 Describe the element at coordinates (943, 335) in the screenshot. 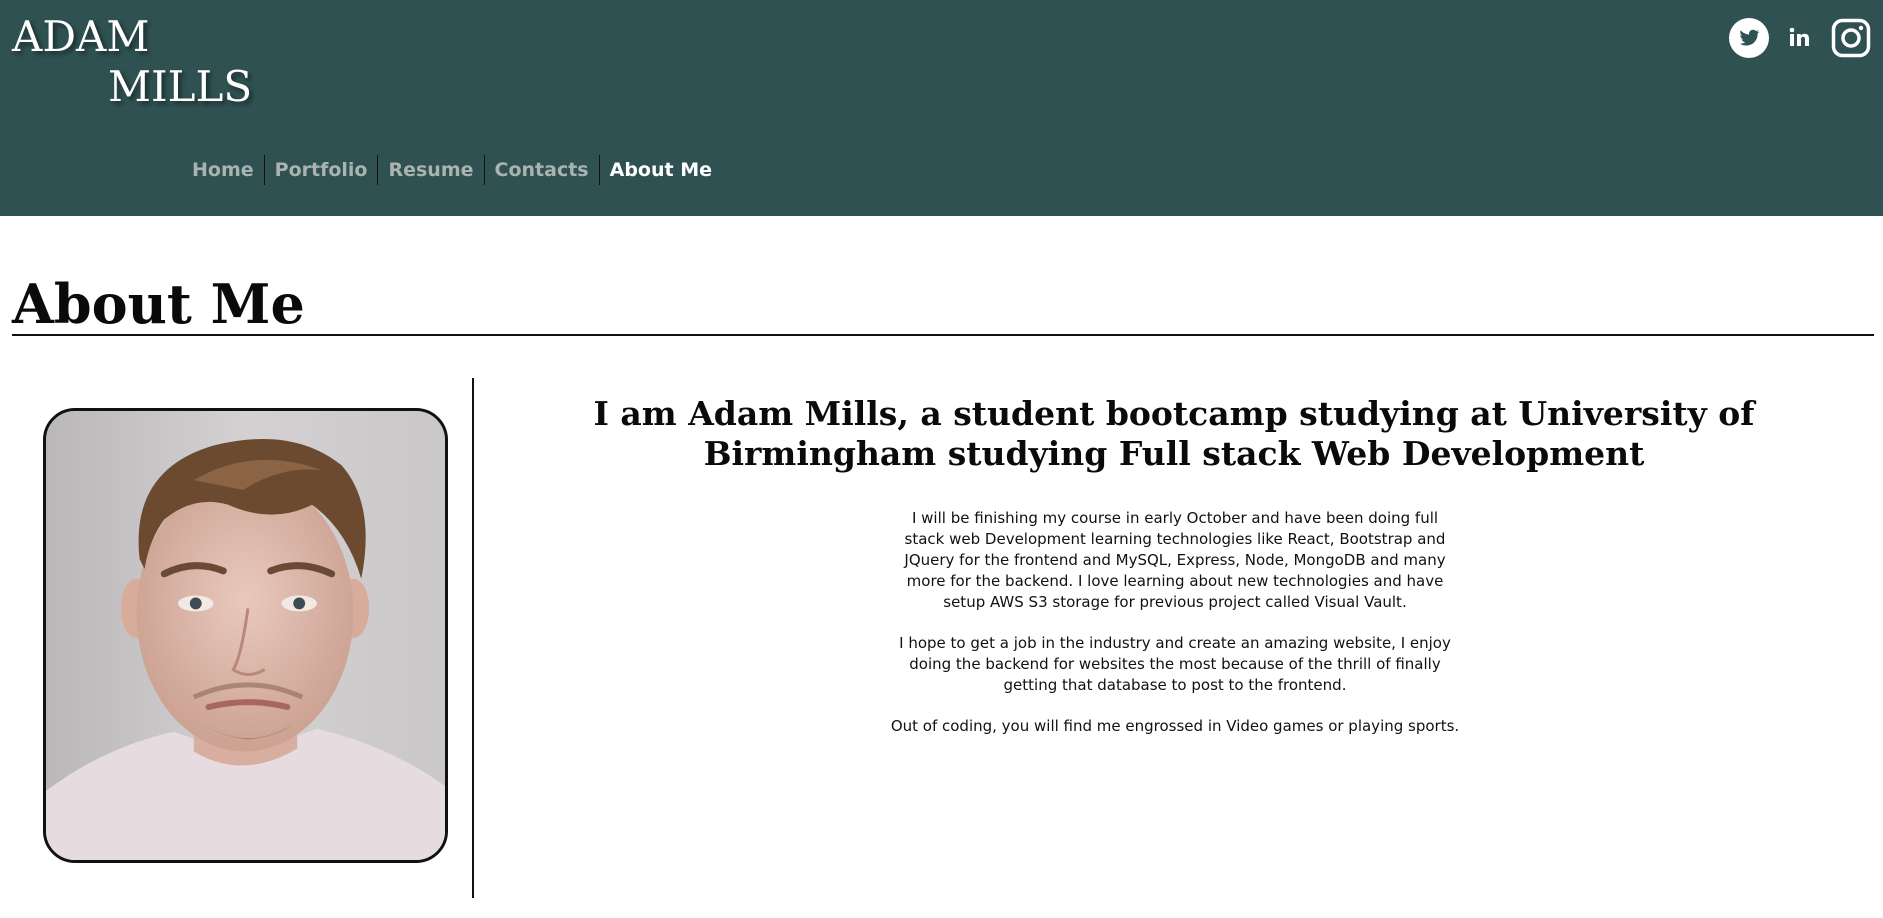

I see `title-divider` at that location.